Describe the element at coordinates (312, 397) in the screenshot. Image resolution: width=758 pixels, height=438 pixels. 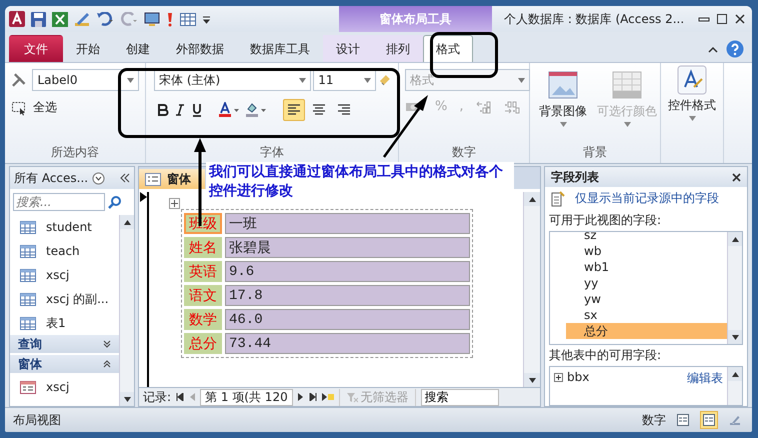
I see `last-record-icon` at that location.